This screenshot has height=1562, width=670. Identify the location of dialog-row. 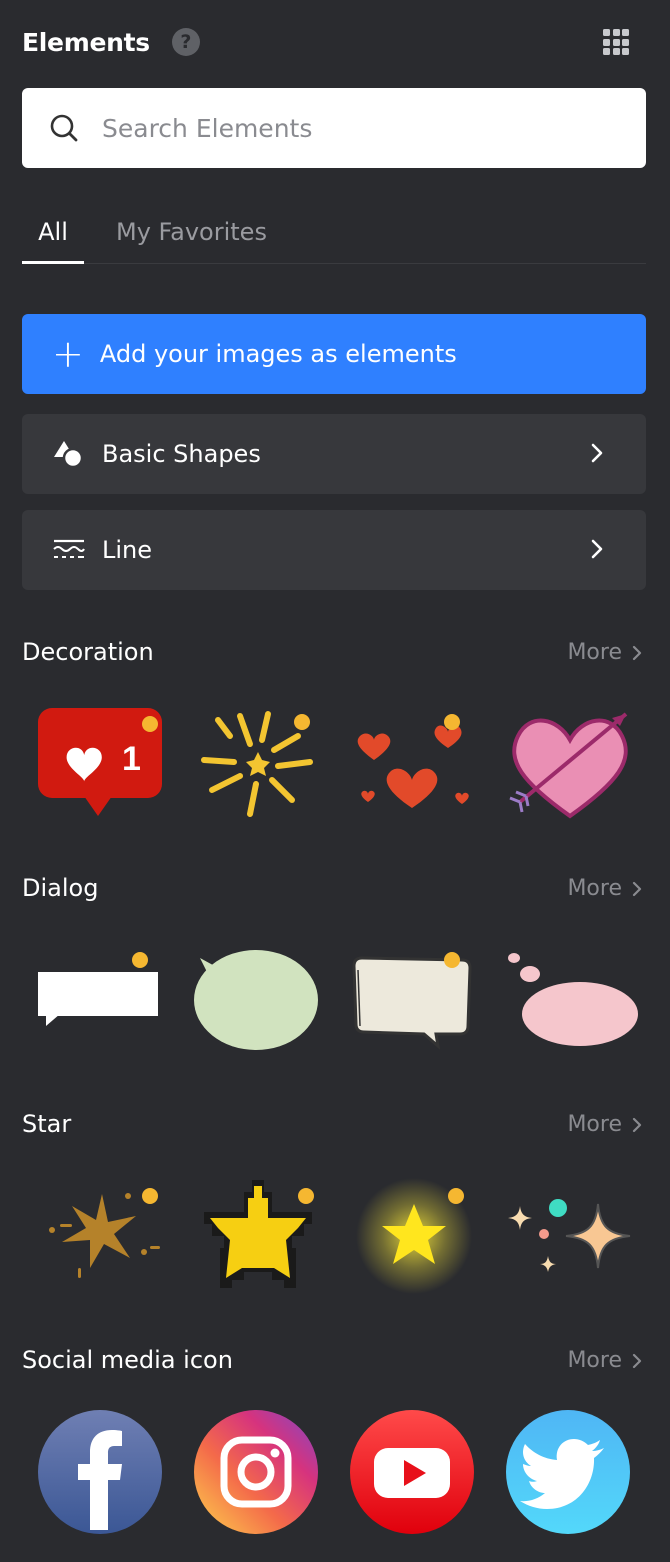
(334, 998).